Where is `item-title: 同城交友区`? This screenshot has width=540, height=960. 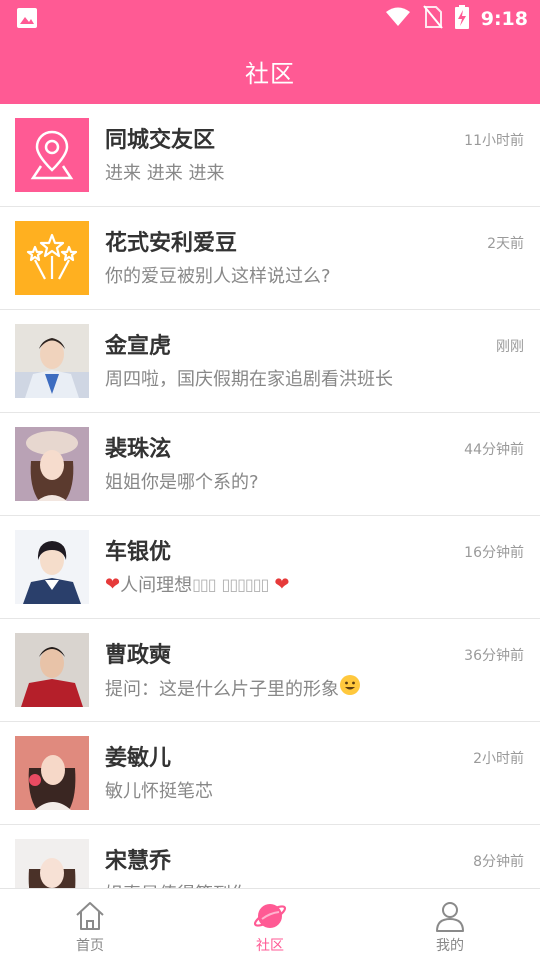 item-title: 同城交友区 is located at coordinates (160, 140).